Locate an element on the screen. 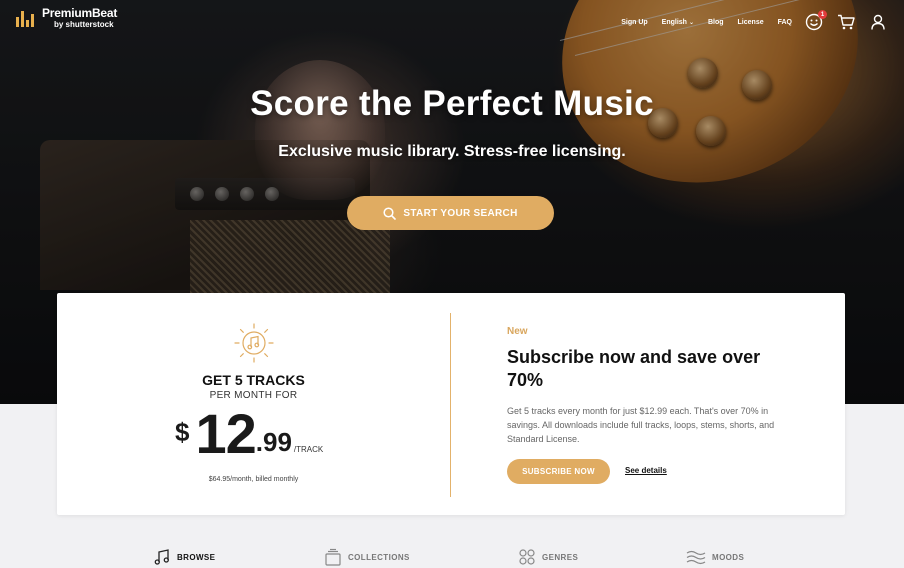 This screenshot has height=568, width=904. moods-tab-label: MOODS is located at coordinates (728, 557).